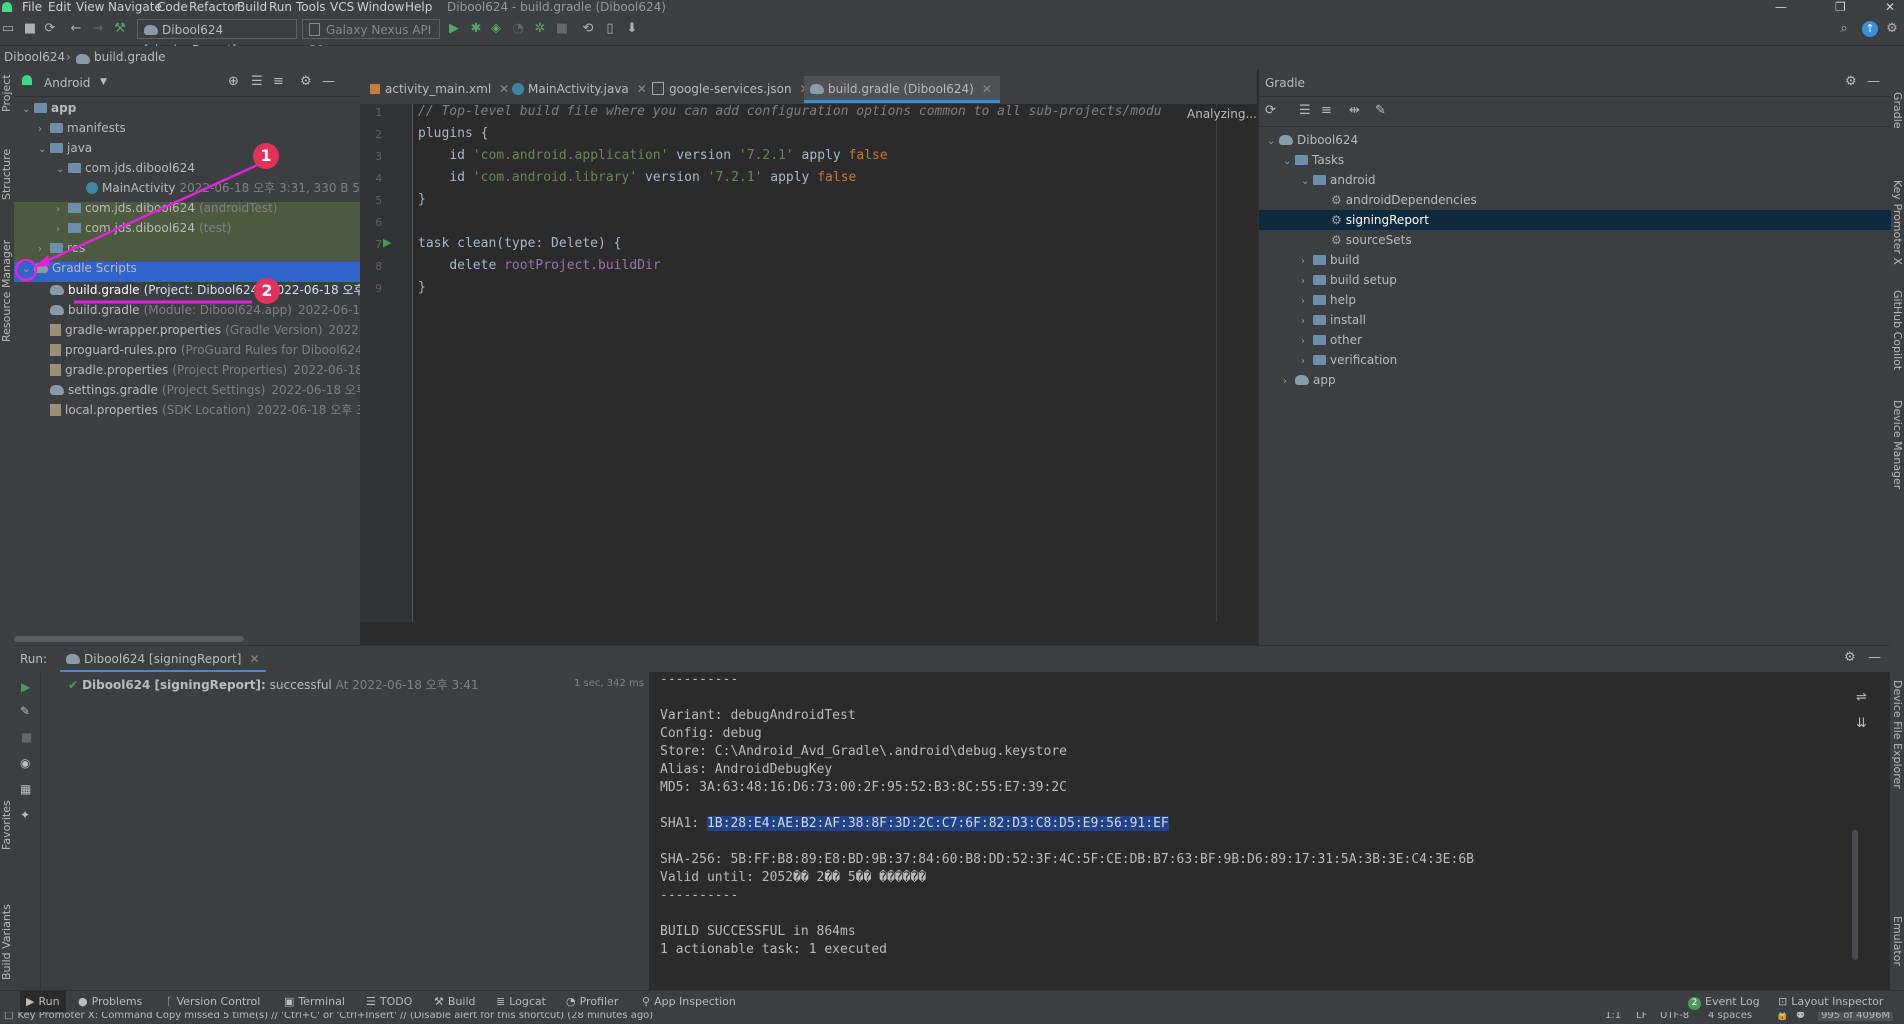 This screenshot has width=1904, height=1024. Describe the element at coordinates (172, 7) in the screenshot. I see `menu-code: Code` at that location.